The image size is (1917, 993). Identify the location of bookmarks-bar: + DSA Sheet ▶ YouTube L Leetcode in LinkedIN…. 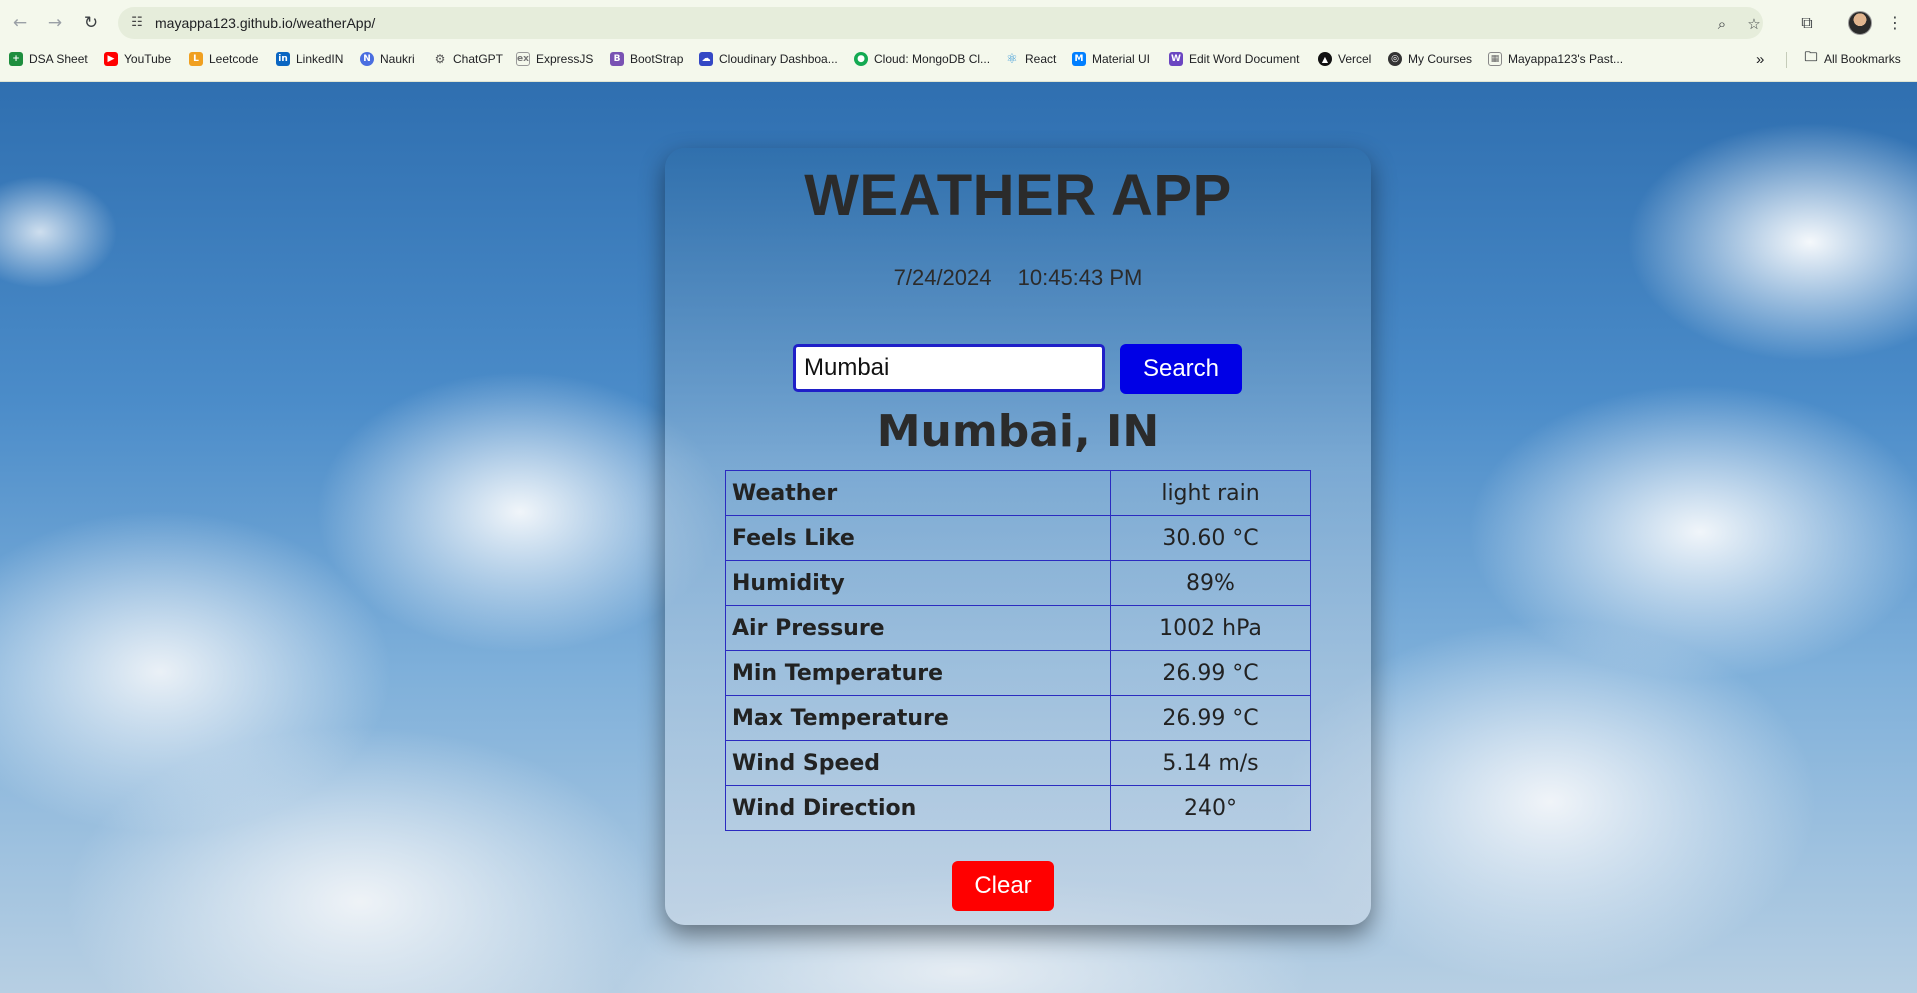
(958, 59).